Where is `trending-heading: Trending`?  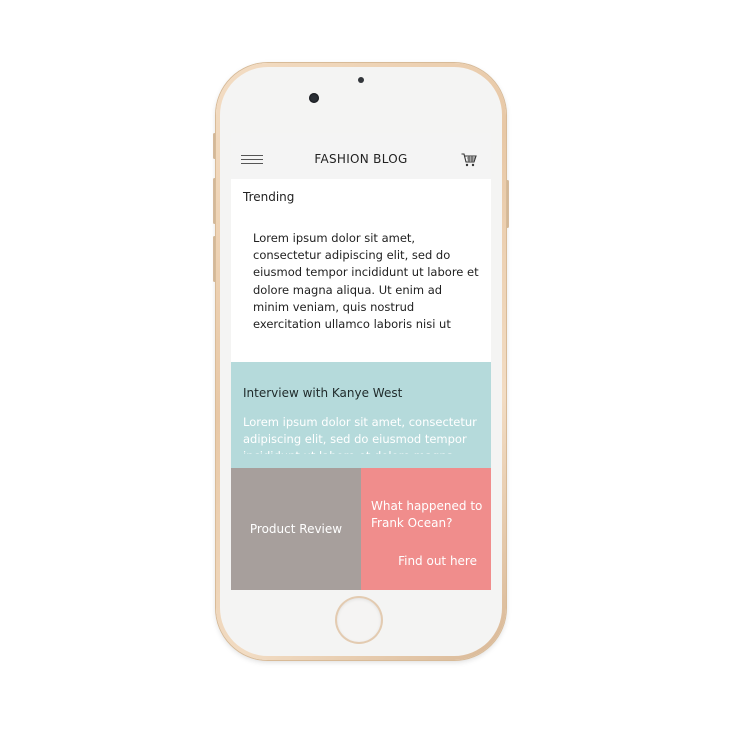 trending-heading: Trending is located at coordinates (269, 197).